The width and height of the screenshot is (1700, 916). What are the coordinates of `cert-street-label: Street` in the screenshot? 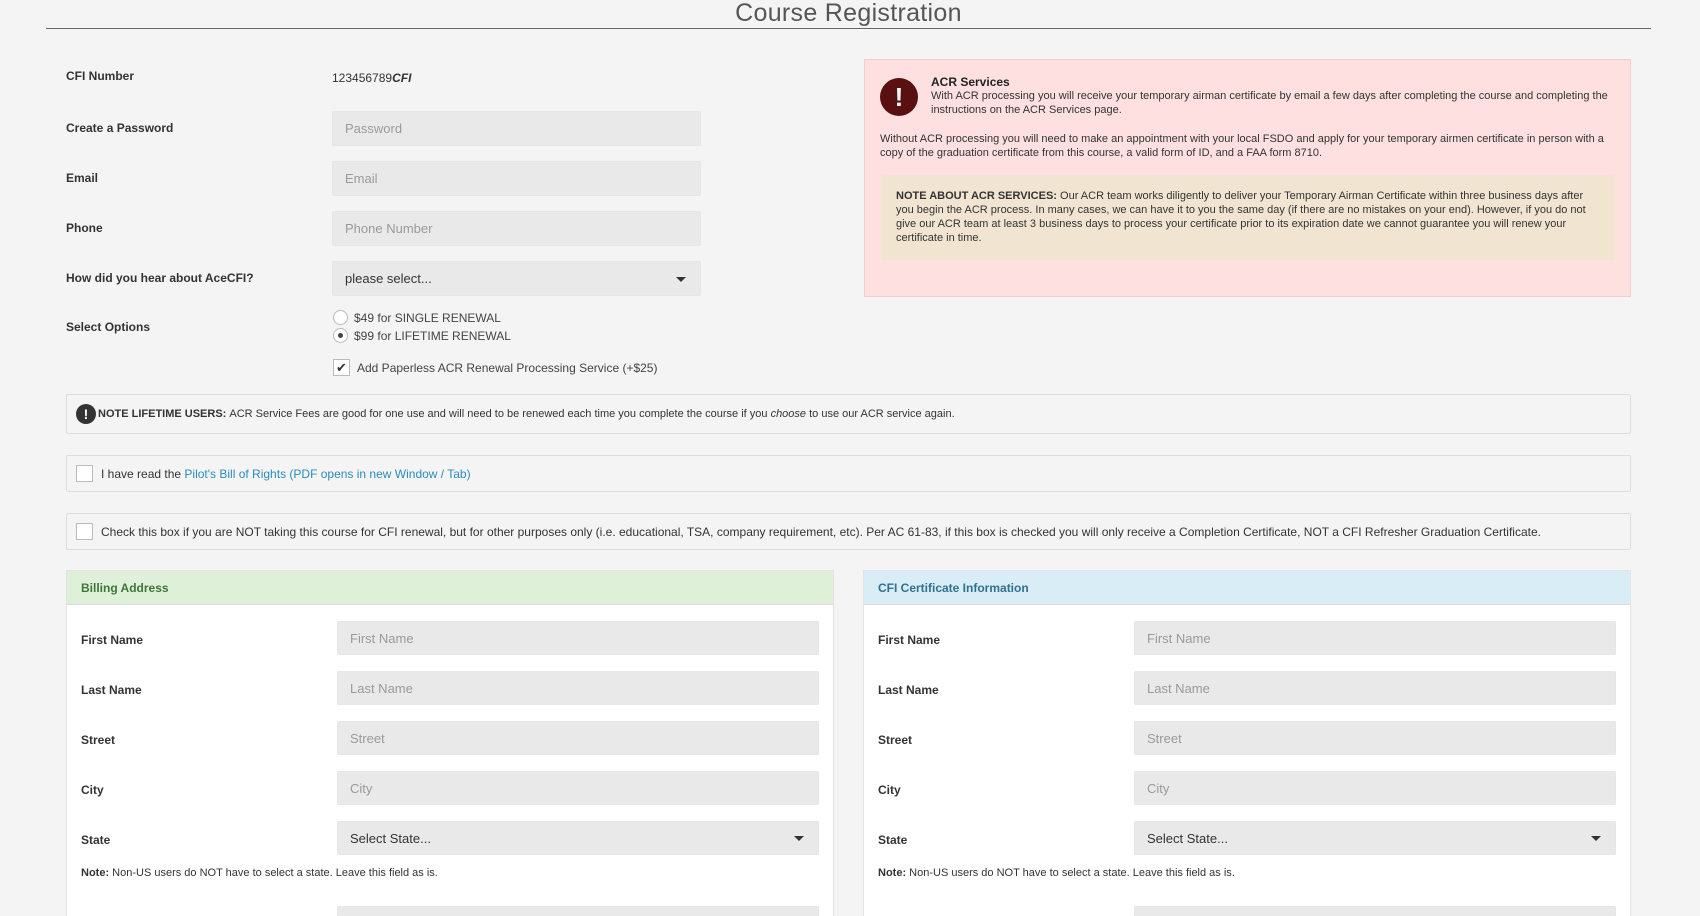 It's located at (895, 740).